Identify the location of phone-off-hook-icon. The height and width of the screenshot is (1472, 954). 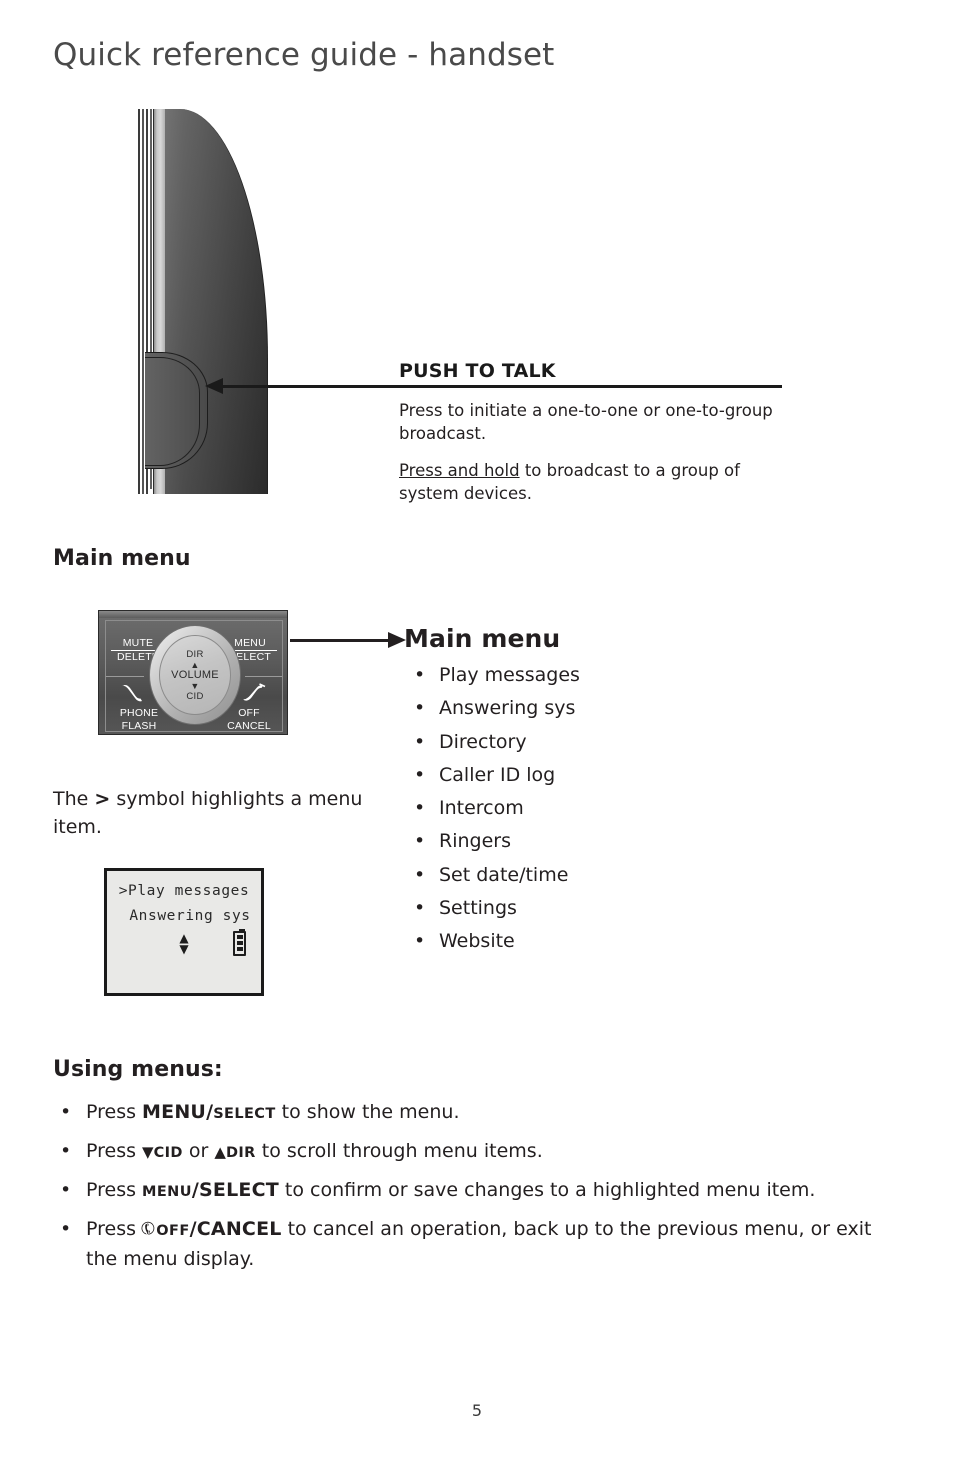
(254, 692).